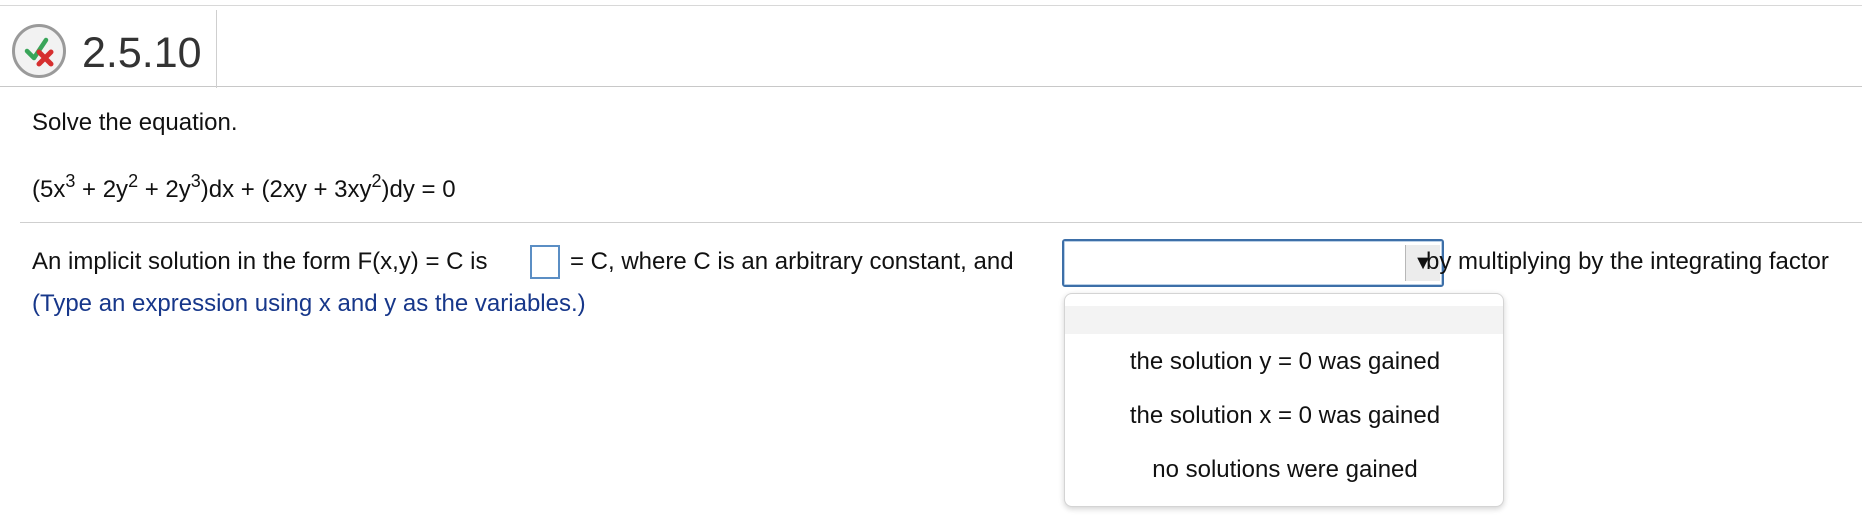 The image size is (1862, 522). I want to click on problem-number: 2.5.10, so click(142, 53).